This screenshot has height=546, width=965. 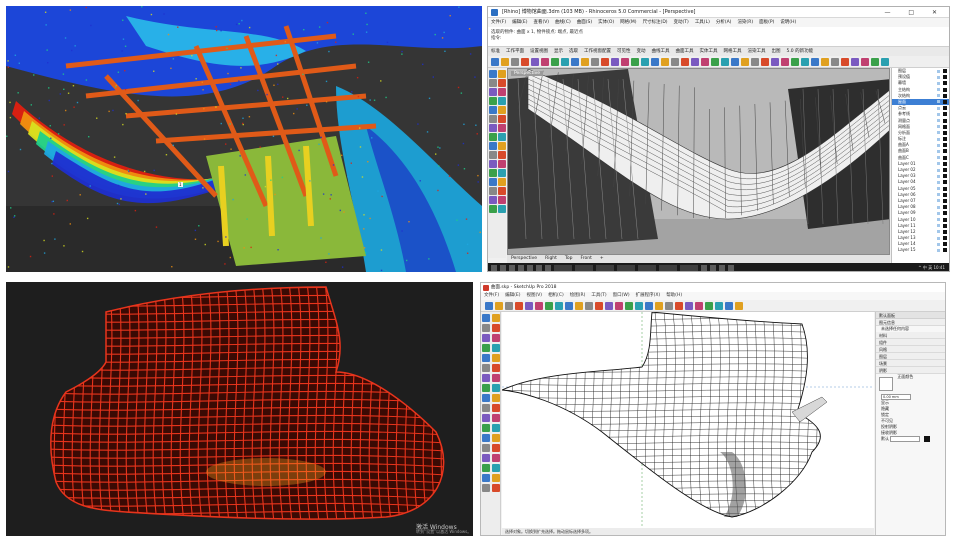 I want to click on rhino-toolbar-tab: 渲染工具, so click(x=757, y=51).